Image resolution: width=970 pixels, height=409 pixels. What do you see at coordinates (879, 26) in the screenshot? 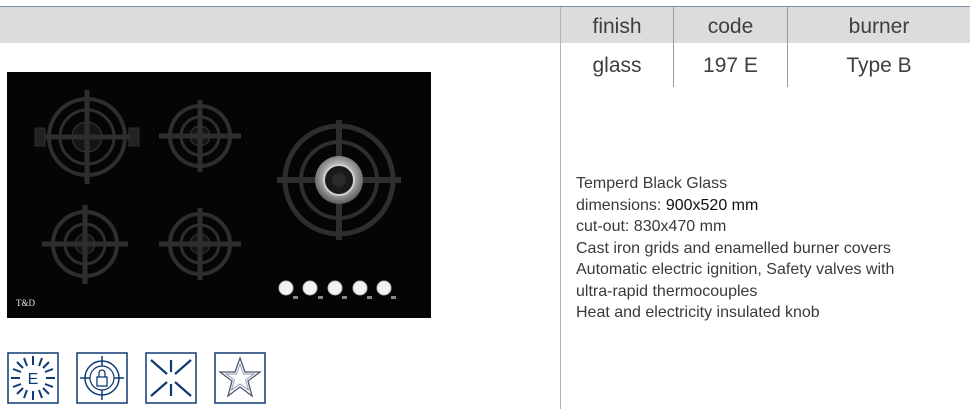
I see `spec-header-burner: burner` at bounding box center [879, 26].